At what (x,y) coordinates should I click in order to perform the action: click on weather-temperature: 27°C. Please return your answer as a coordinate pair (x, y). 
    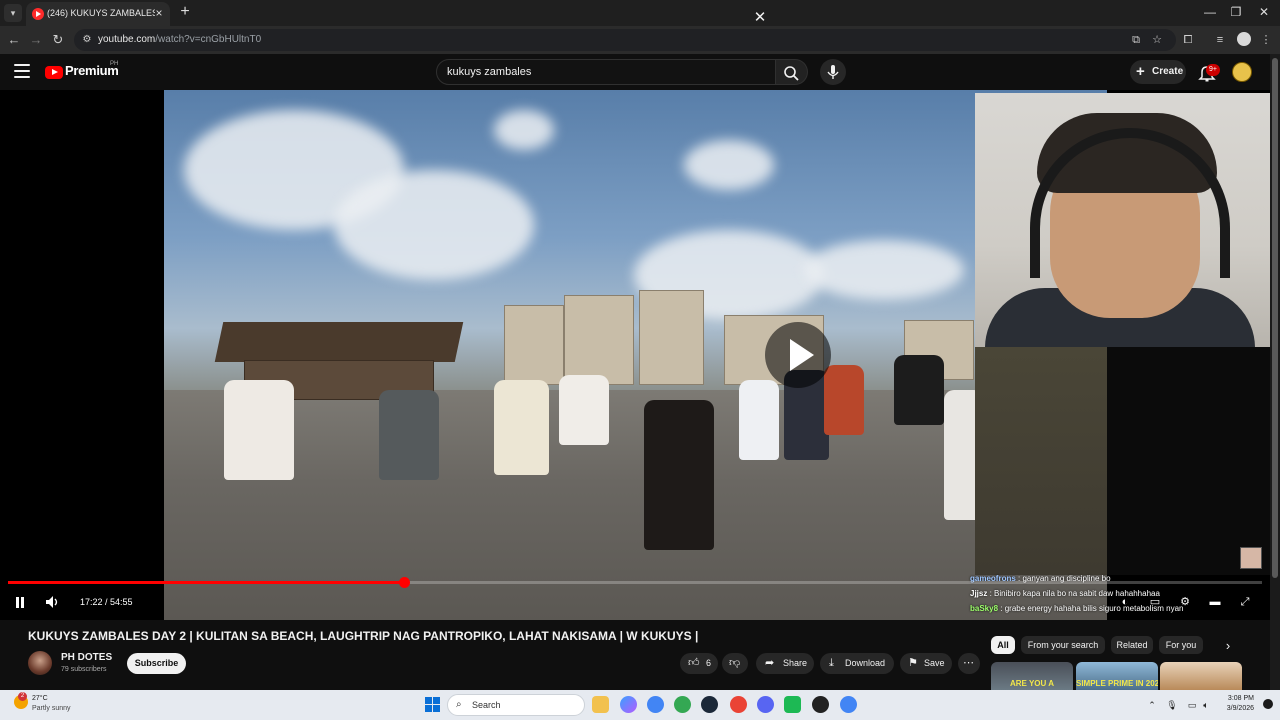
    Looking at the image, I should click on (40, 698).